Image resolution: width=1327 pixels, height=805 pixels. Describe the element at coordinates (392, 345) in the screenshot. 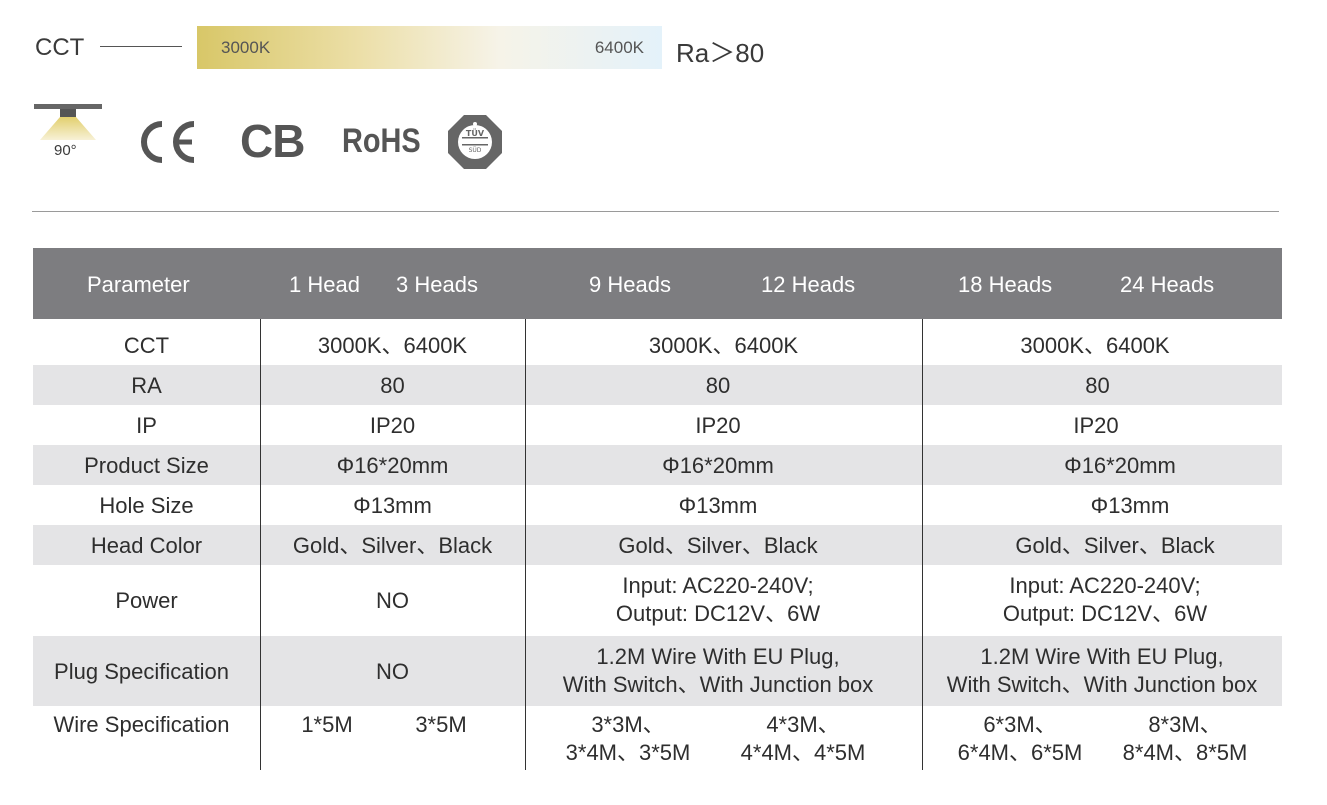

I see `cell-group1: 3000K、6400K` at that location.